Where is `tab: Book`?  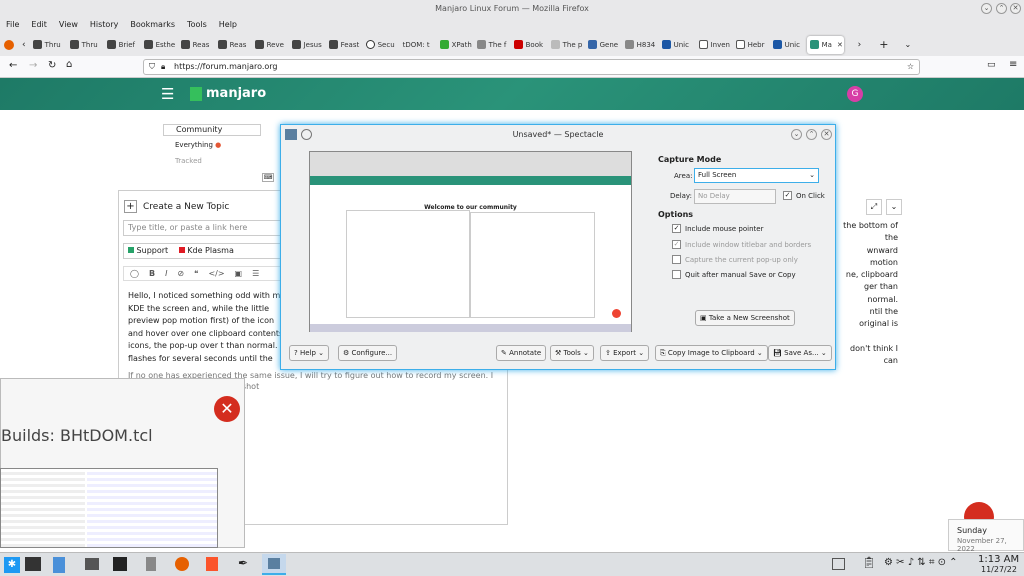
tab: Book is located at coordinates (529, 45).